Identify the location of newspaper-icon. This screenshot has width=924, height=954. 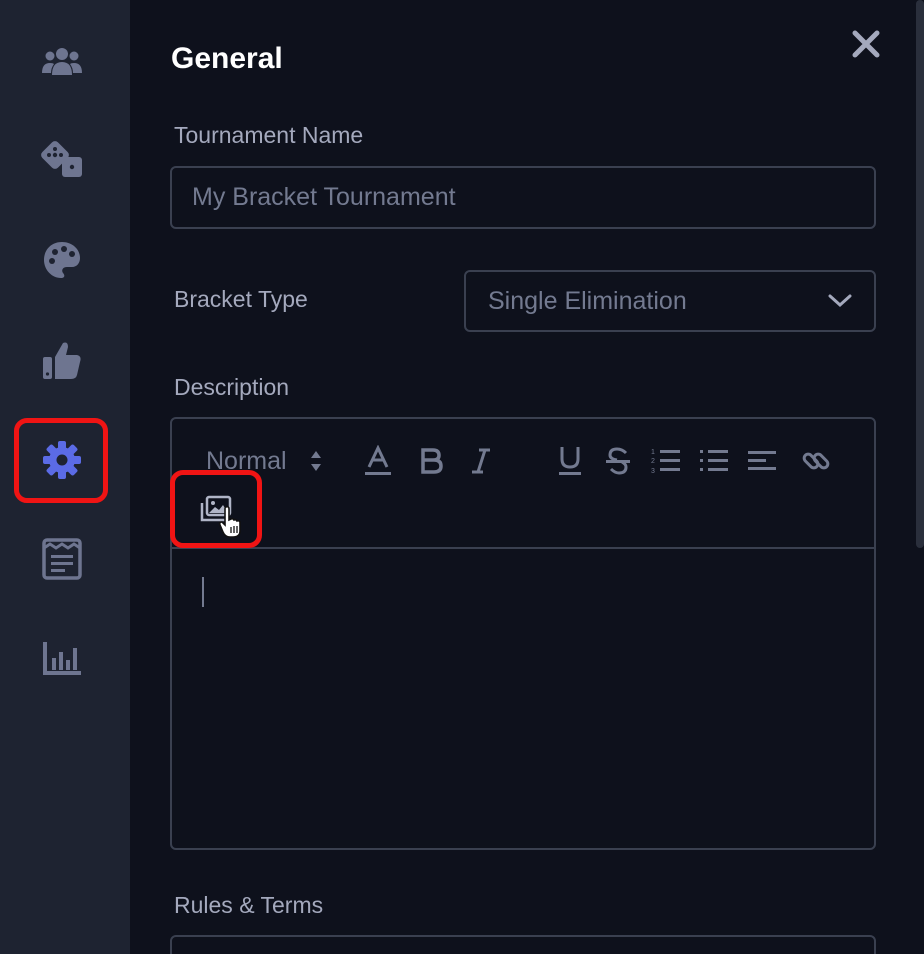
(62, 559).